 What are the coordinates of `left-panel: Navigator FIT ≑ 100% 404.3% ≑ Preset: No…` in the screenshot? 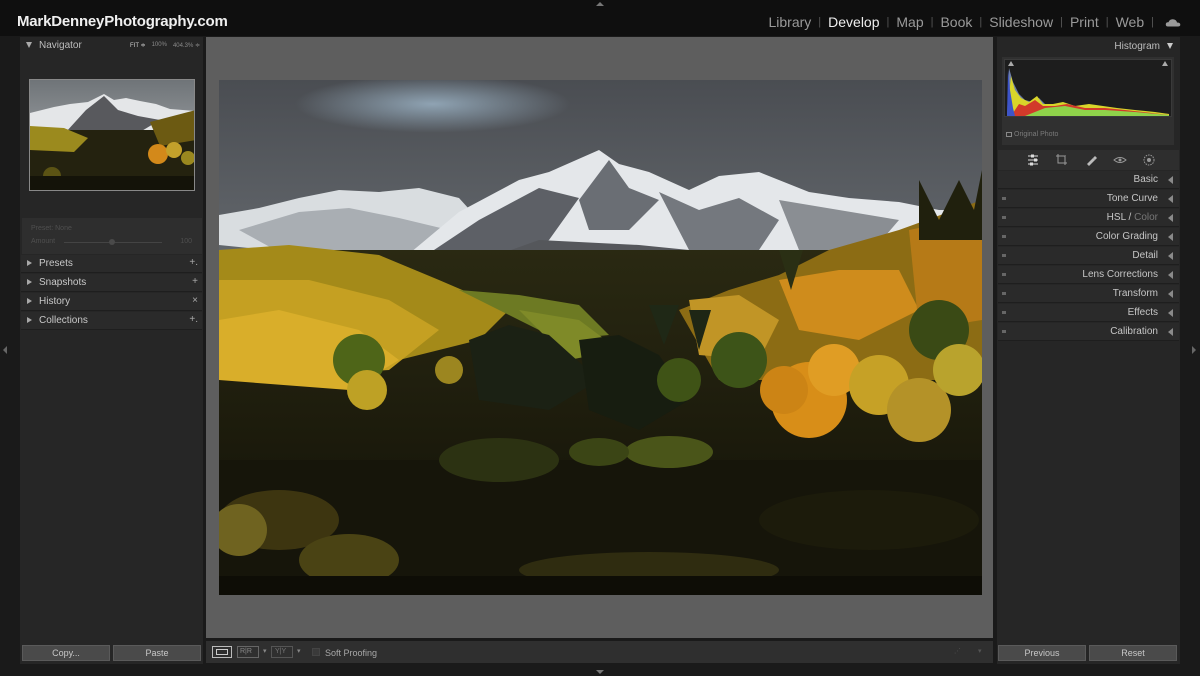 It's located at (111, 350).